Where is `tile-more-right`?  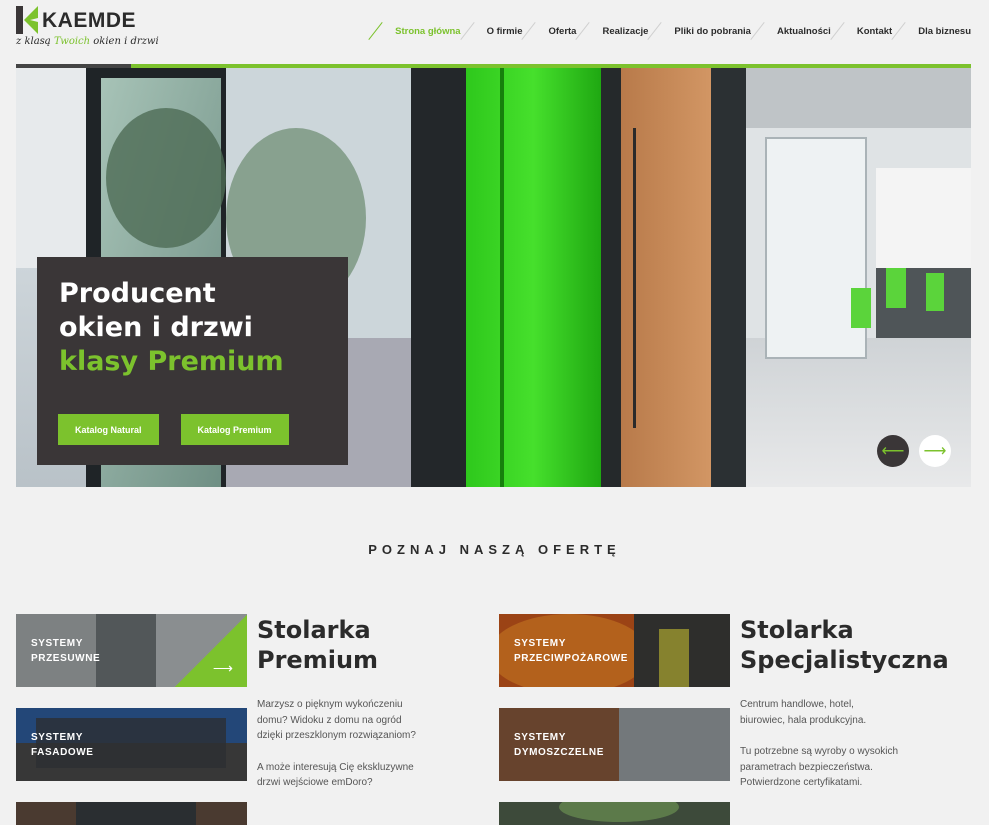 tile-more-right is located at coordinates (614, 813).